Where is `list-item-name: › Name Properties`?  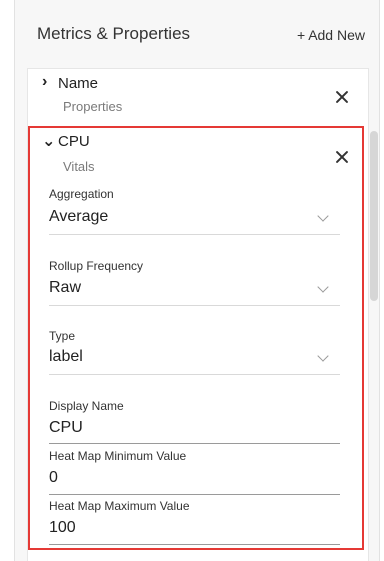 list-item-name: › Name Properties is located at coordinates (199, 97).